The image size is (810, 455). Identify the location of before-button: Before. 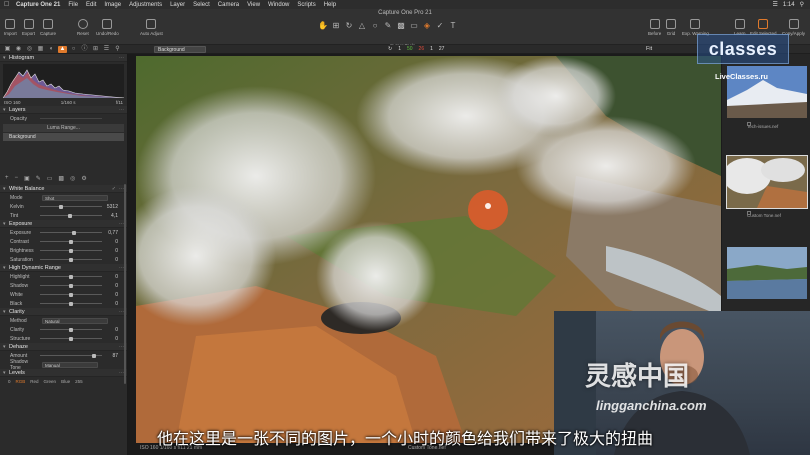
(654, 27).